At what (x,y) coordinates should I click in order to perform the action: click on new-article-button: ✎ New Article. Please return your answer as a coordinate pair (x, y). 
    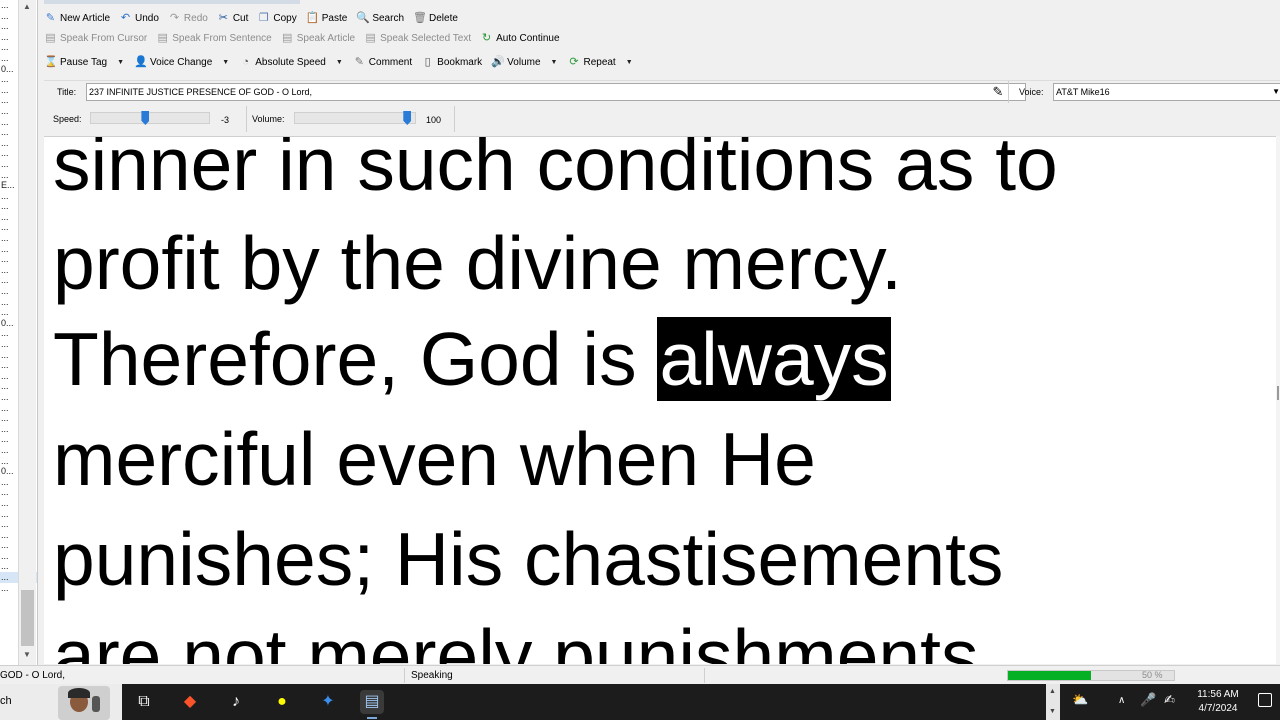
    Looking at the image, I should click on (77, 18).